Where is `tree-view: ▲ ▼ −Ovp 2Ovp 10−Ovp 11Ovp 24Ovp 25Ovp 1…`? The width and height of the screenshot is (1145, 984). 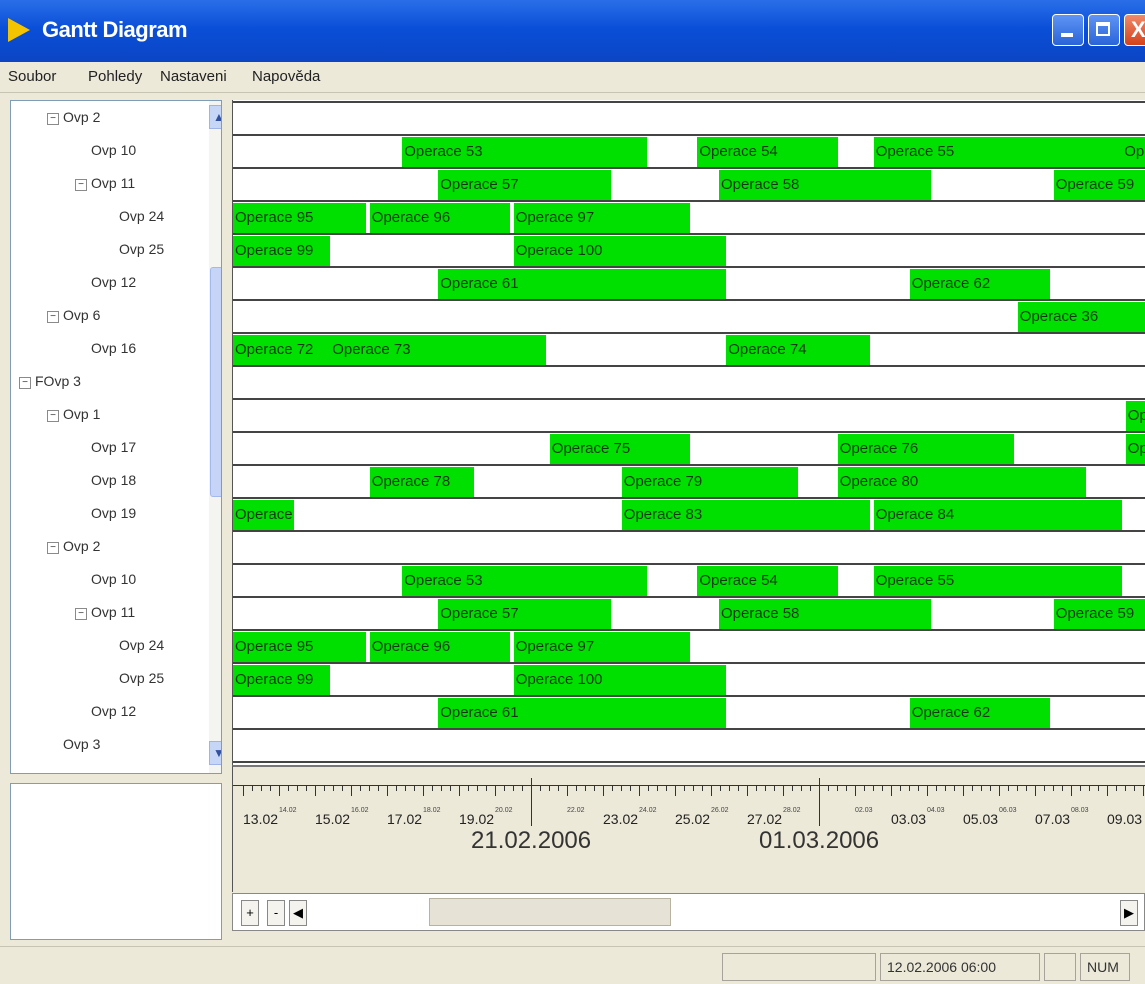 tree-view: ▲ ▼ −Ovp 2Ovp 10−Ovp 11Ovp 24Ovp 25Ovp 1… is located at coordinates (116, 437).